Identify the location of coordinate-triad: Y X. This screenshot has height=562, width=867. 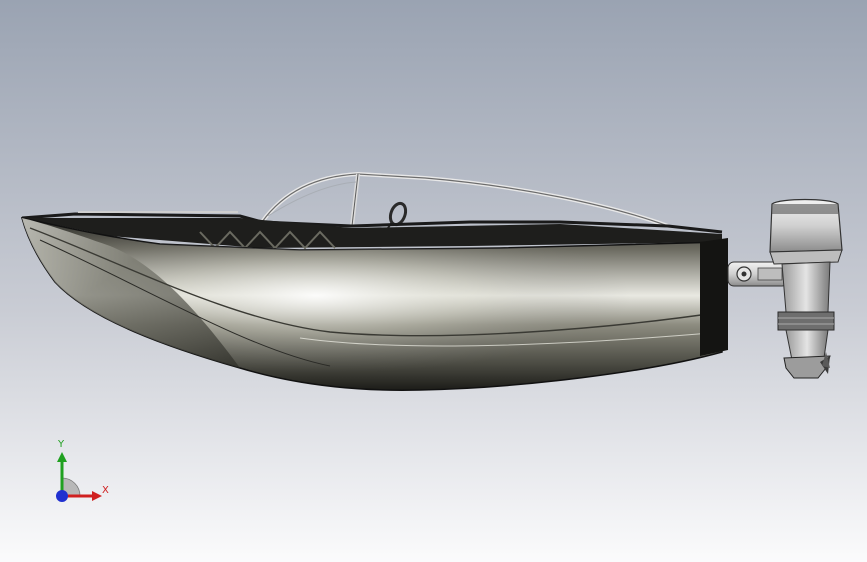
(80, 478).